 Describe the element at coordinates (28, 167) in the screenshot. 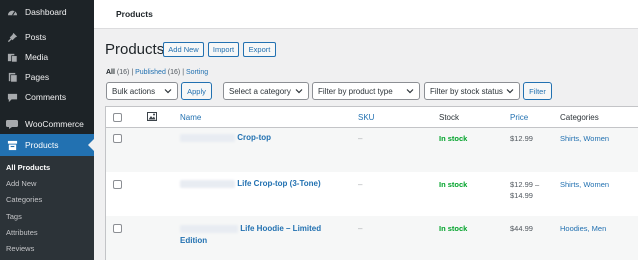

I see `submenu-all-products: All Products` at that location.